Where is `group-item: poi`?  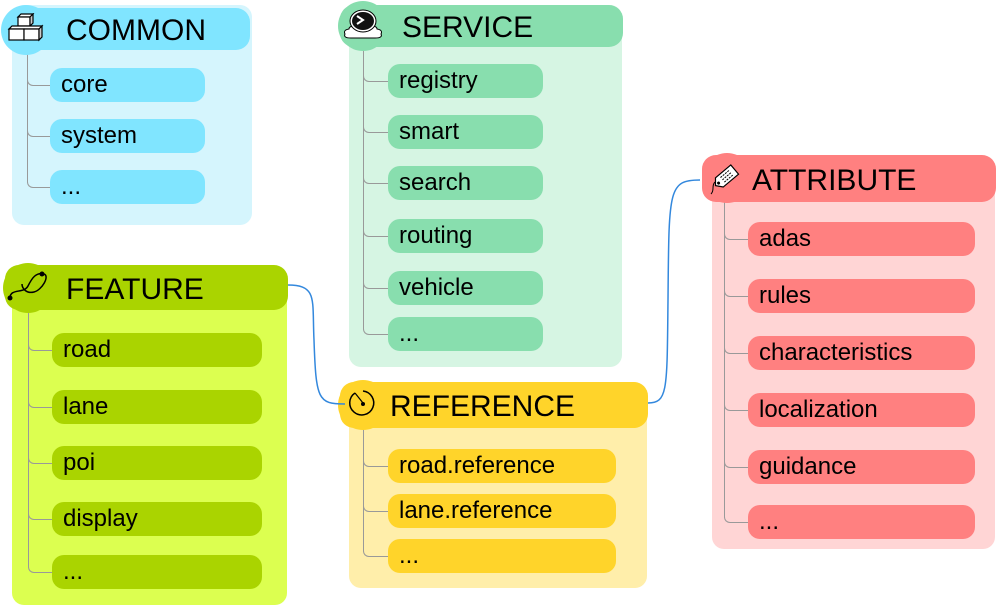 group-item: poi is located at coordinates (157, 463).